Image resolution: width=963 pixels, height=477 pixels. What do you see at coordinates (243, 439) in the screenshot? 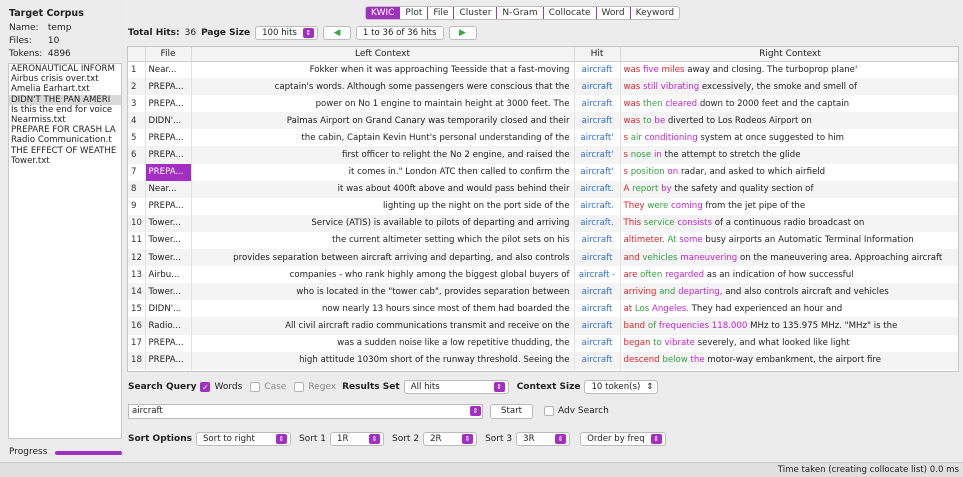
I see `sort-mode-select: Sort to right ⇕` at bounding box center [243, 439].